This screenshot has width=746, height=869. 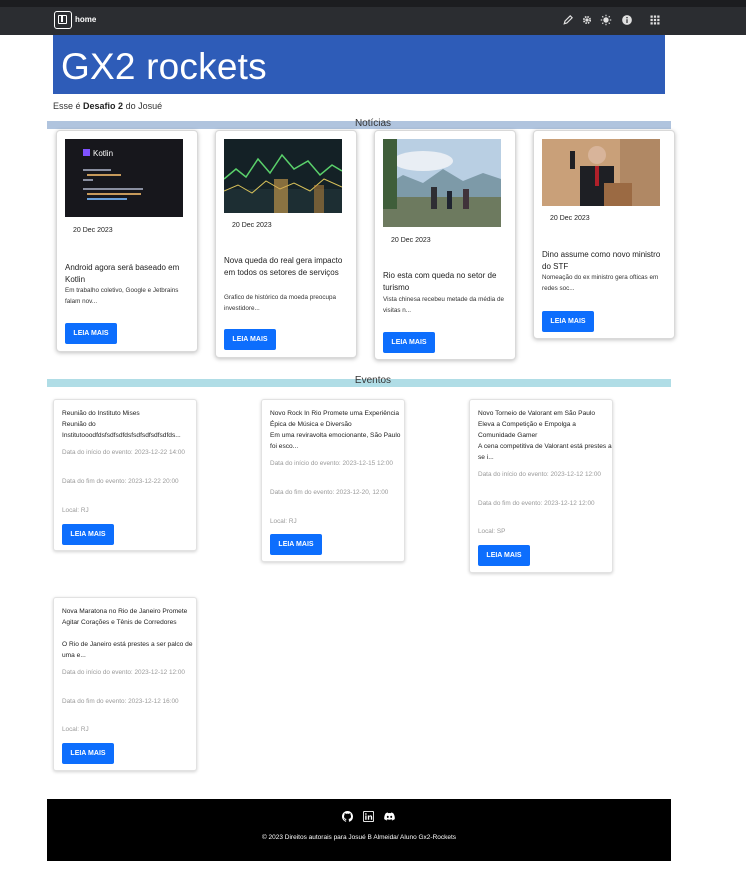 What do you see at coordinates (373, 123) in the screenshot?
I see `news-section-title: Notícias` at bounding box center [373, 123].